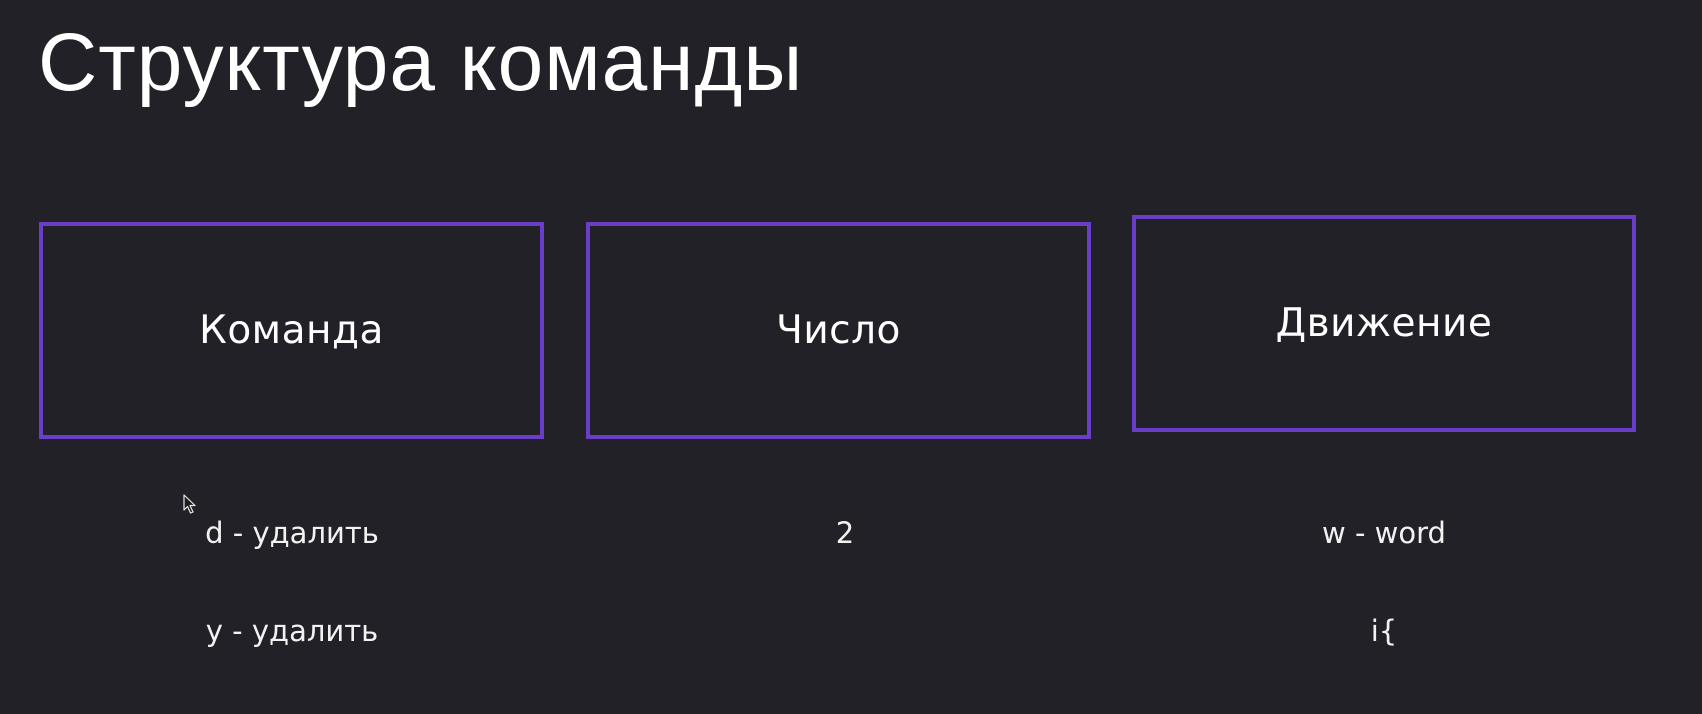 The width and height of the screenshot is (1702, 714). Describe the element at coordinates (1384, 533) in the screenshot. I see `motion-example-1: w - word` at that location.